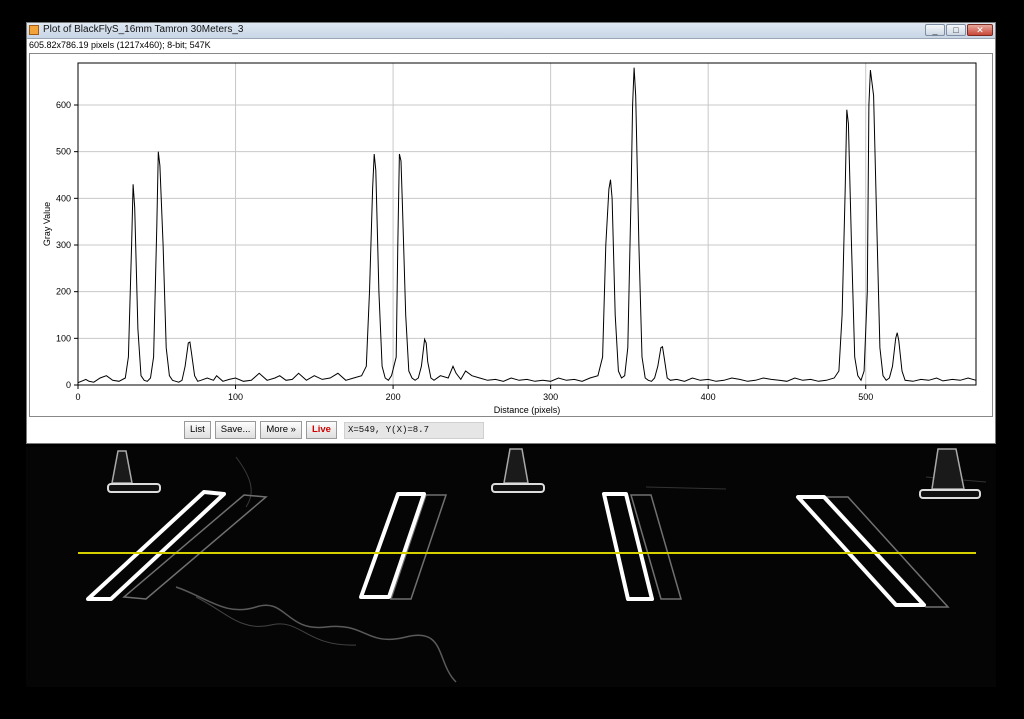  What do you see at coordinates (47, 224) in the screenshot?
I see `y-axis-label: Gray Value` at bounding box center [47, 224].